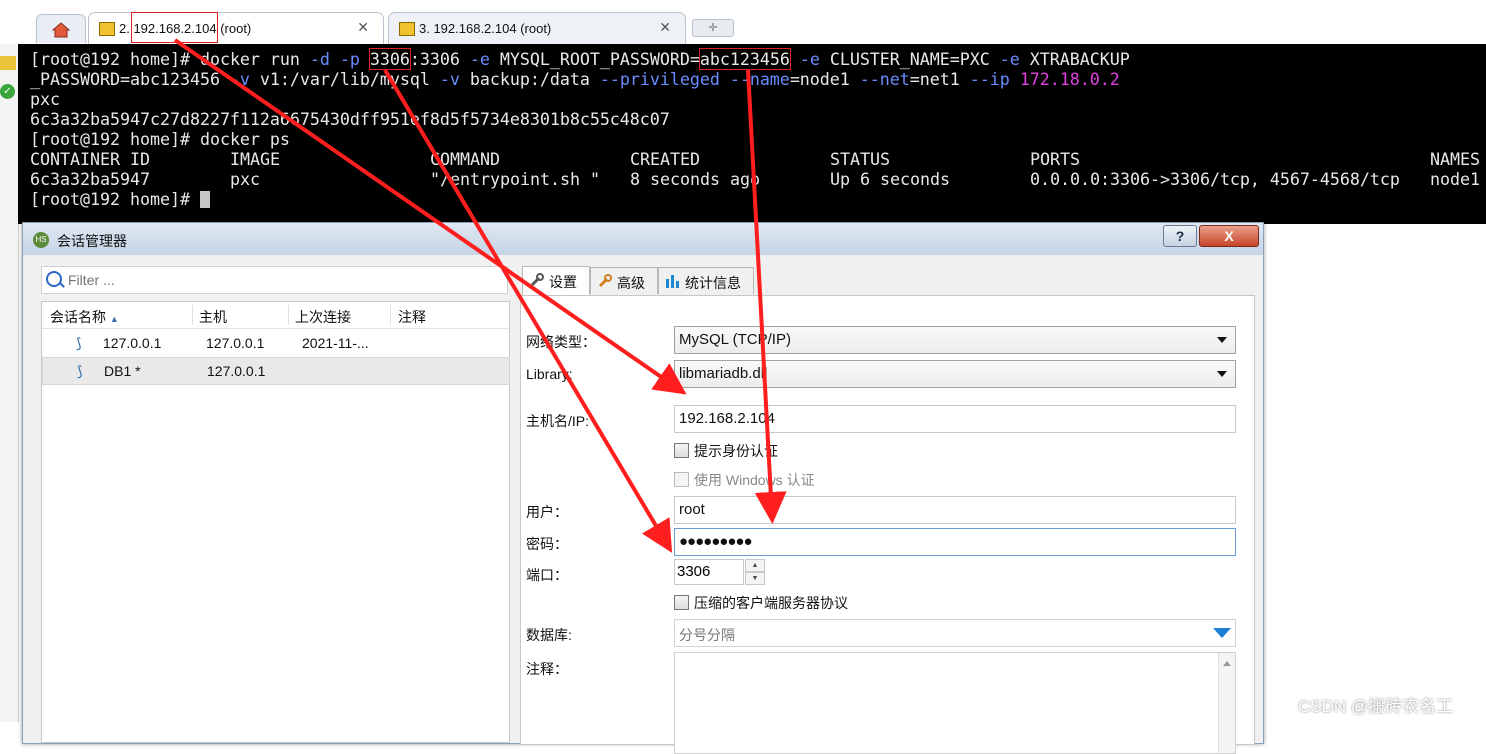 This screenshot has height=754, width=1486. What do you see at coordinates (955, 542) in the screenshot?
I see `password-input: ●●●●●●●●●` at bounding box center [955, 542].